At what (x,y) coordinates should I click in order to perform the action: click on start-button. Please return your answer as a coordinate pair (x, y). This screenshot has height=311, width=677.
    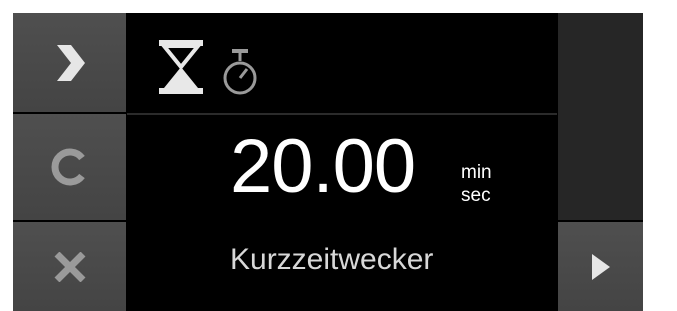
    Looking at the image, I should click on (600, 266).